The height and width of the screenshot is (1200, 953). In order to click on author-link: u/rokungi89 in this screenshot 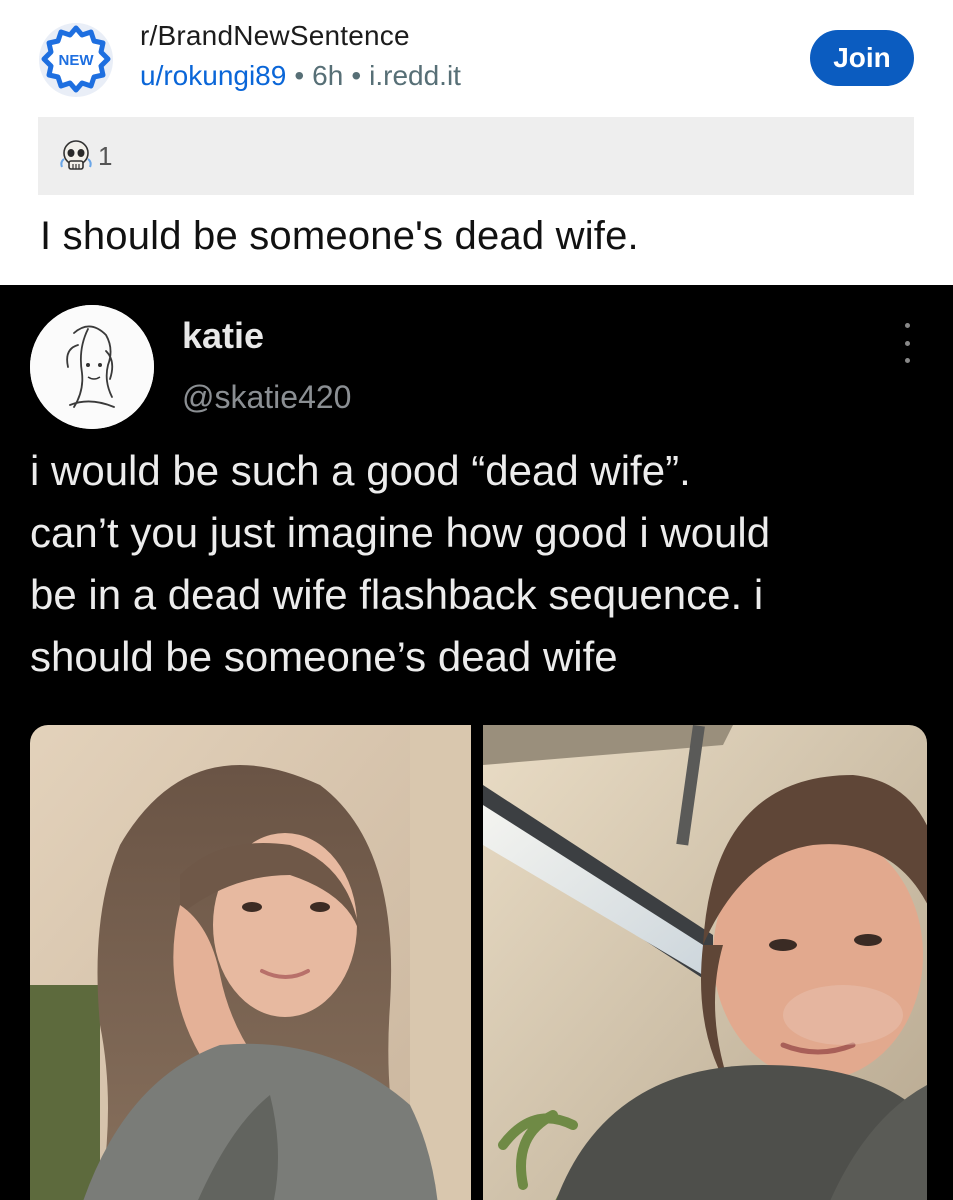, I will do `click(213, 75)`.